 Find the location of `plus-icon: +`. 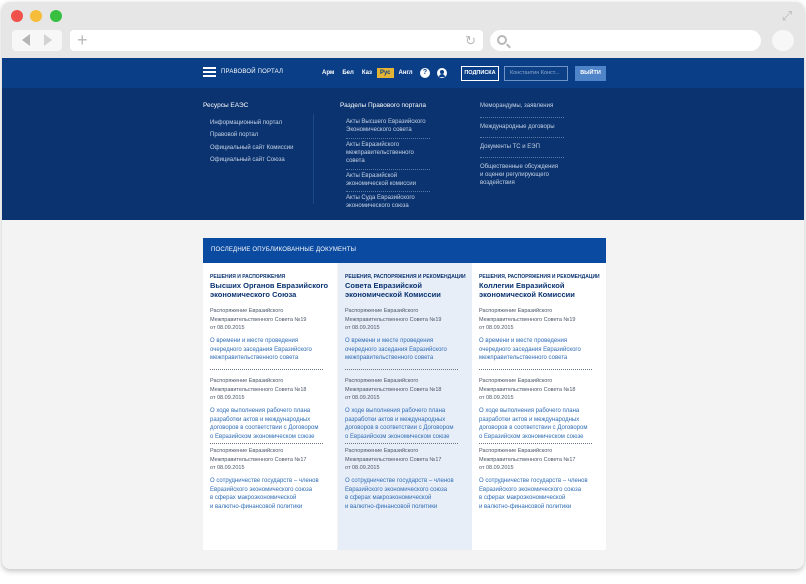

plus-icon: + is located at coordinates (82, 40).